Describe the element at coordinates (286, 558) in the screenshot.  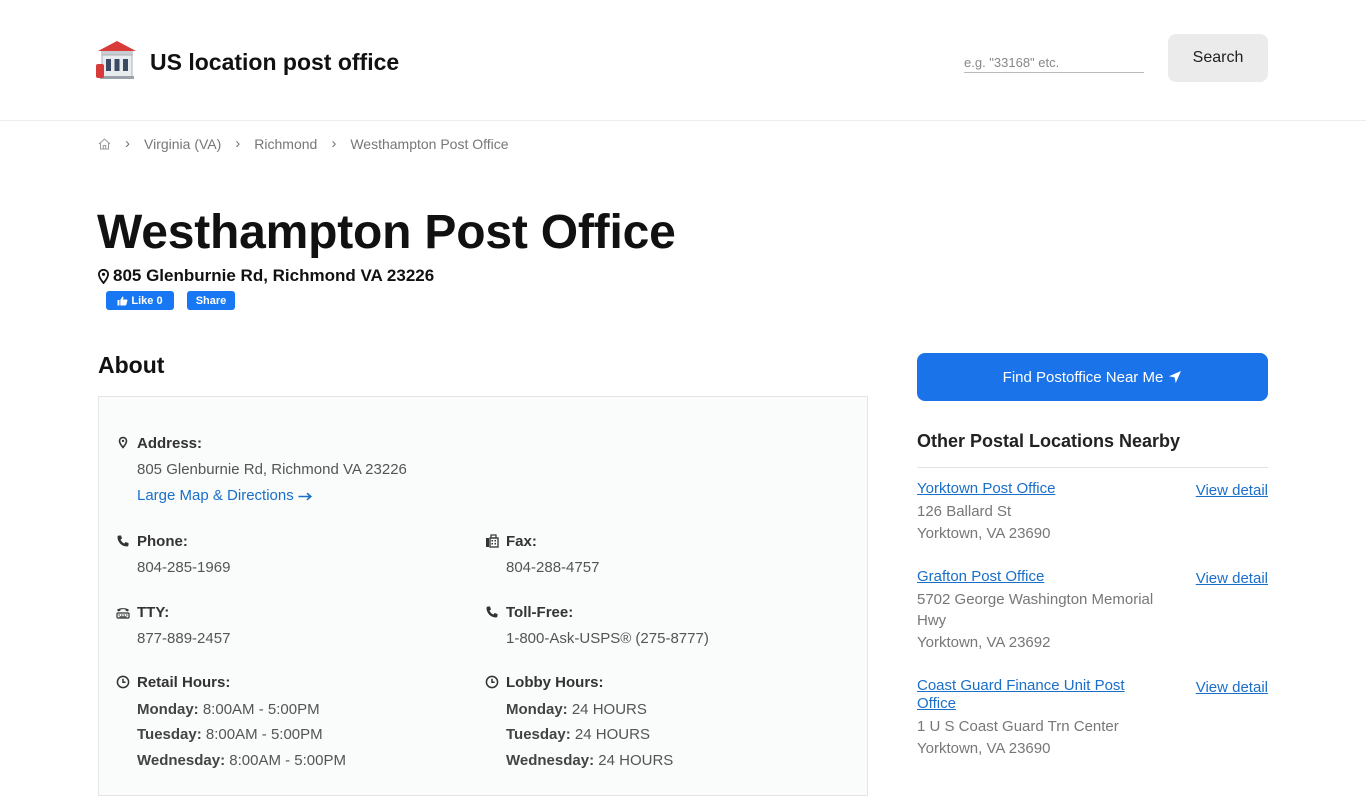
I see `phone-field: Phone: 804-285-1969` at that location.